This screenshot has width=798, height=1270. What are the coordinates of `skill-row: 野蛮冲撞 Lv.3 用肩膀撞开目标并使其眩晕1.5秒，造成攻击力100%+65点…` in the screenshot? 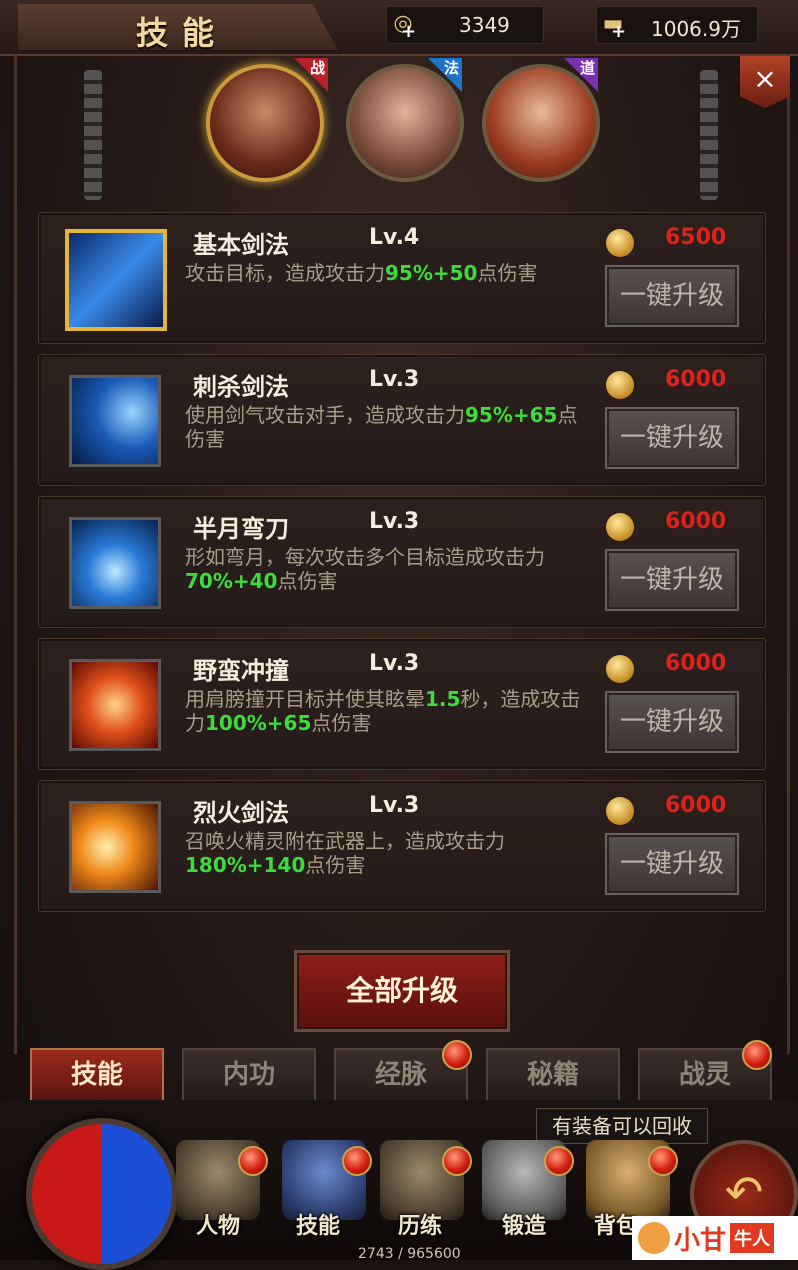 It's located at (402, 704).